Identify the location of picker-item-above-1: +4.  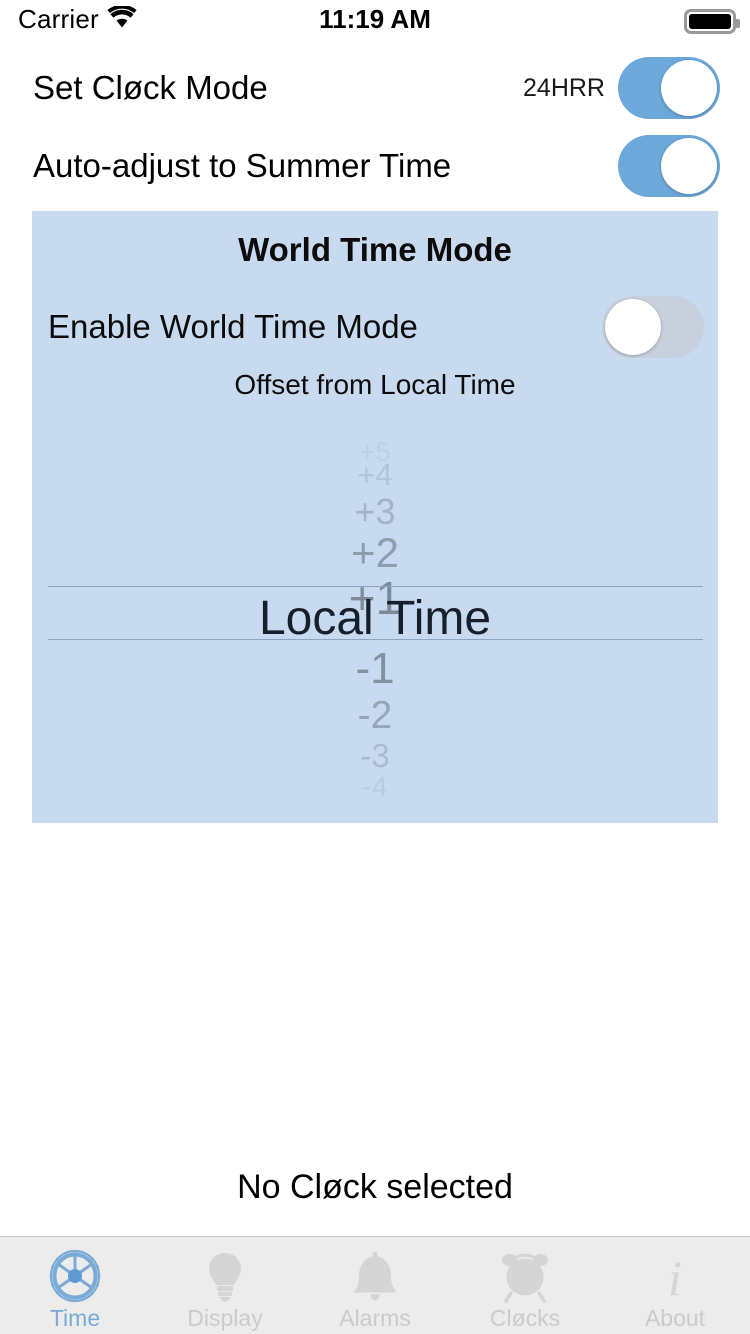
(375, 475).